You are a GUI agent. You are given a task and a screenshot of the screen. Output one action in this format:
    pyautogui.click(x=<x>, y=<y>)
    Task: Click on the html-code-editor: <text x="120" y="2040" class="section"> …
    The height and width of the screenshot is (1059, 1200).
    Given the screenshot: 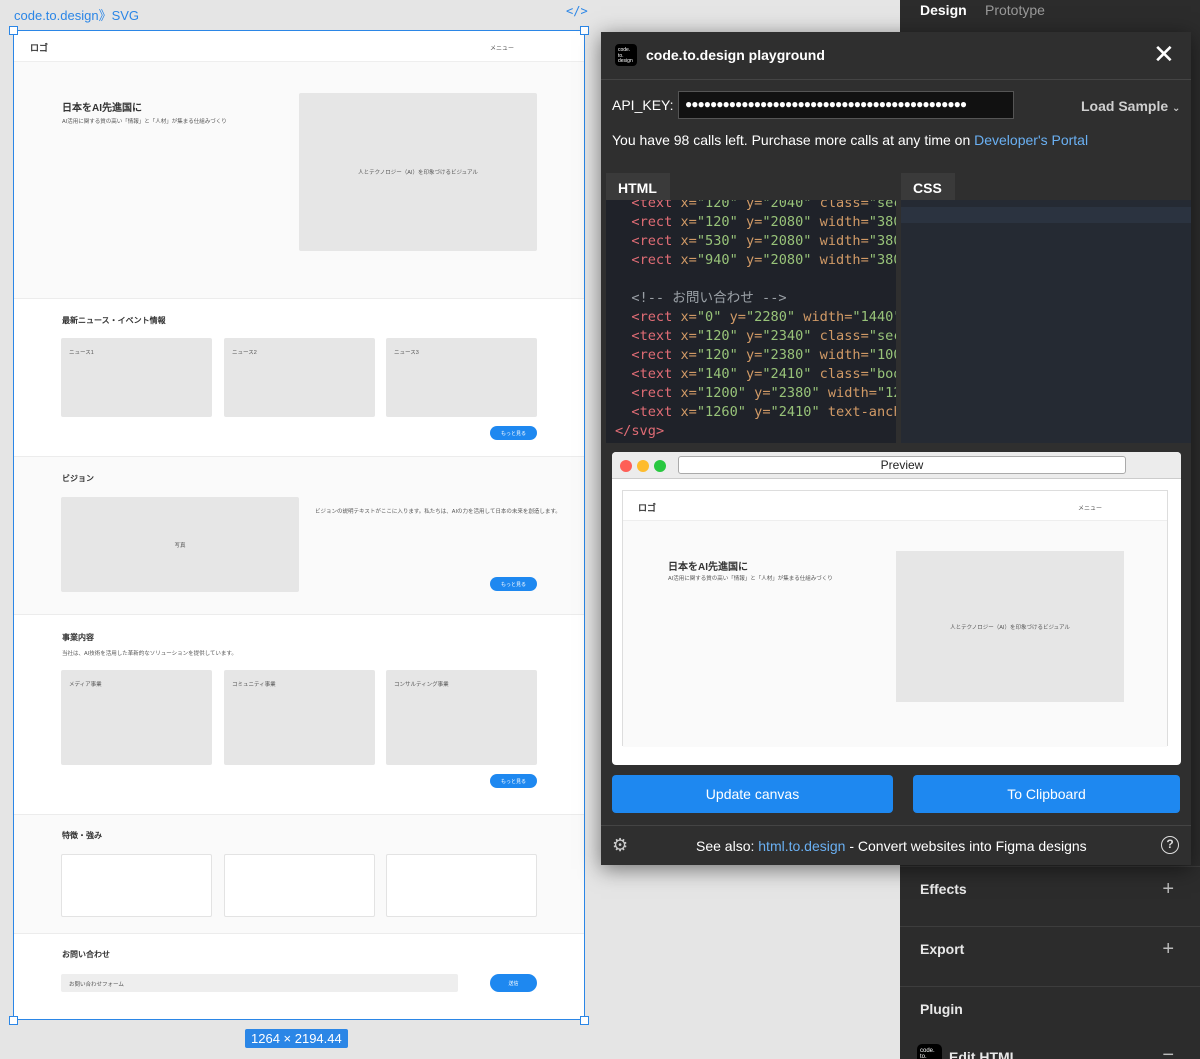 What is the action you would take?
    pyautogui.click(x=751, y=321)
    